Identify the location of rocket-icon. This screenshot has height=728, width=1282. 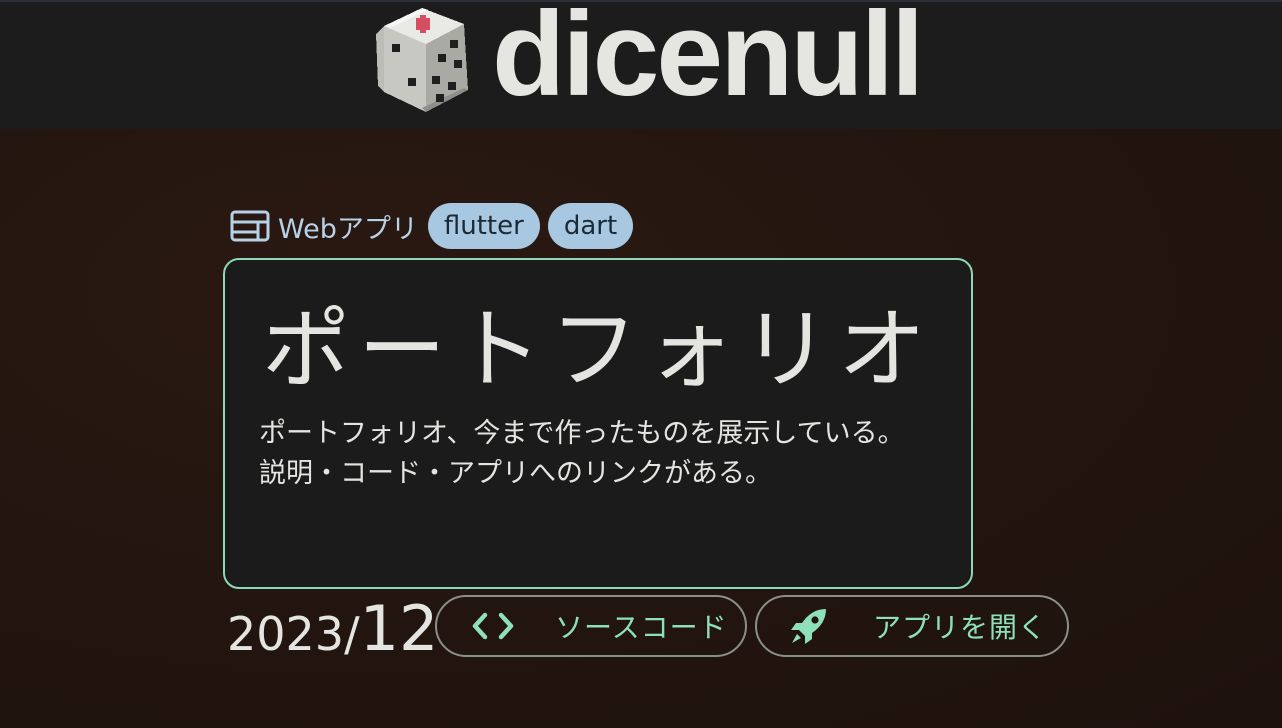
(809, 626).